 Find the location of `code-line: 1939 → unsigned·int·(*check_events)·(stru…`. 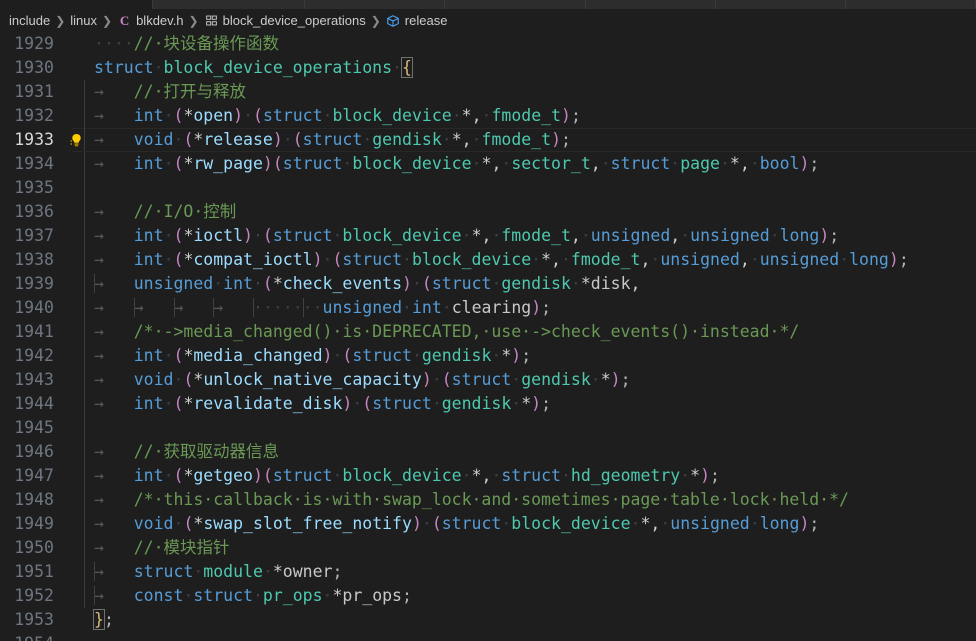

code-line: 1939 → unsigned·int·(*check_events)·(stru… is located at coordinates (488, 284).